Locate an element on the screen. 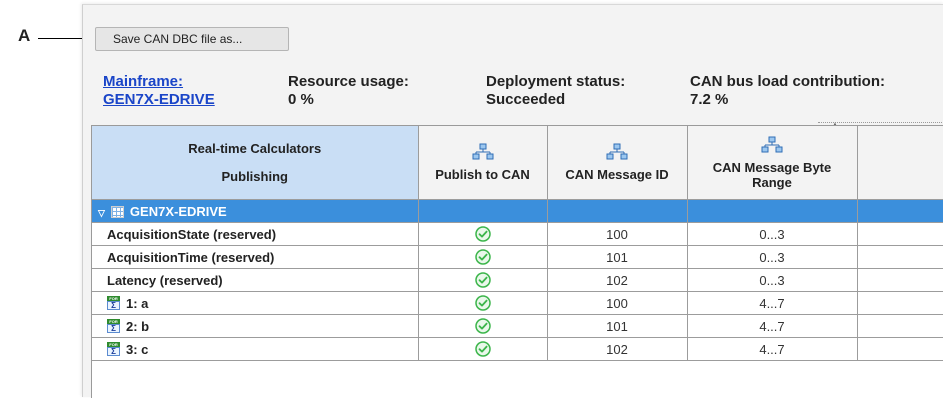 This screenshot has width=943, height=398. can-bus-load-value: 7.2 % is located at coordinates (709, 99).